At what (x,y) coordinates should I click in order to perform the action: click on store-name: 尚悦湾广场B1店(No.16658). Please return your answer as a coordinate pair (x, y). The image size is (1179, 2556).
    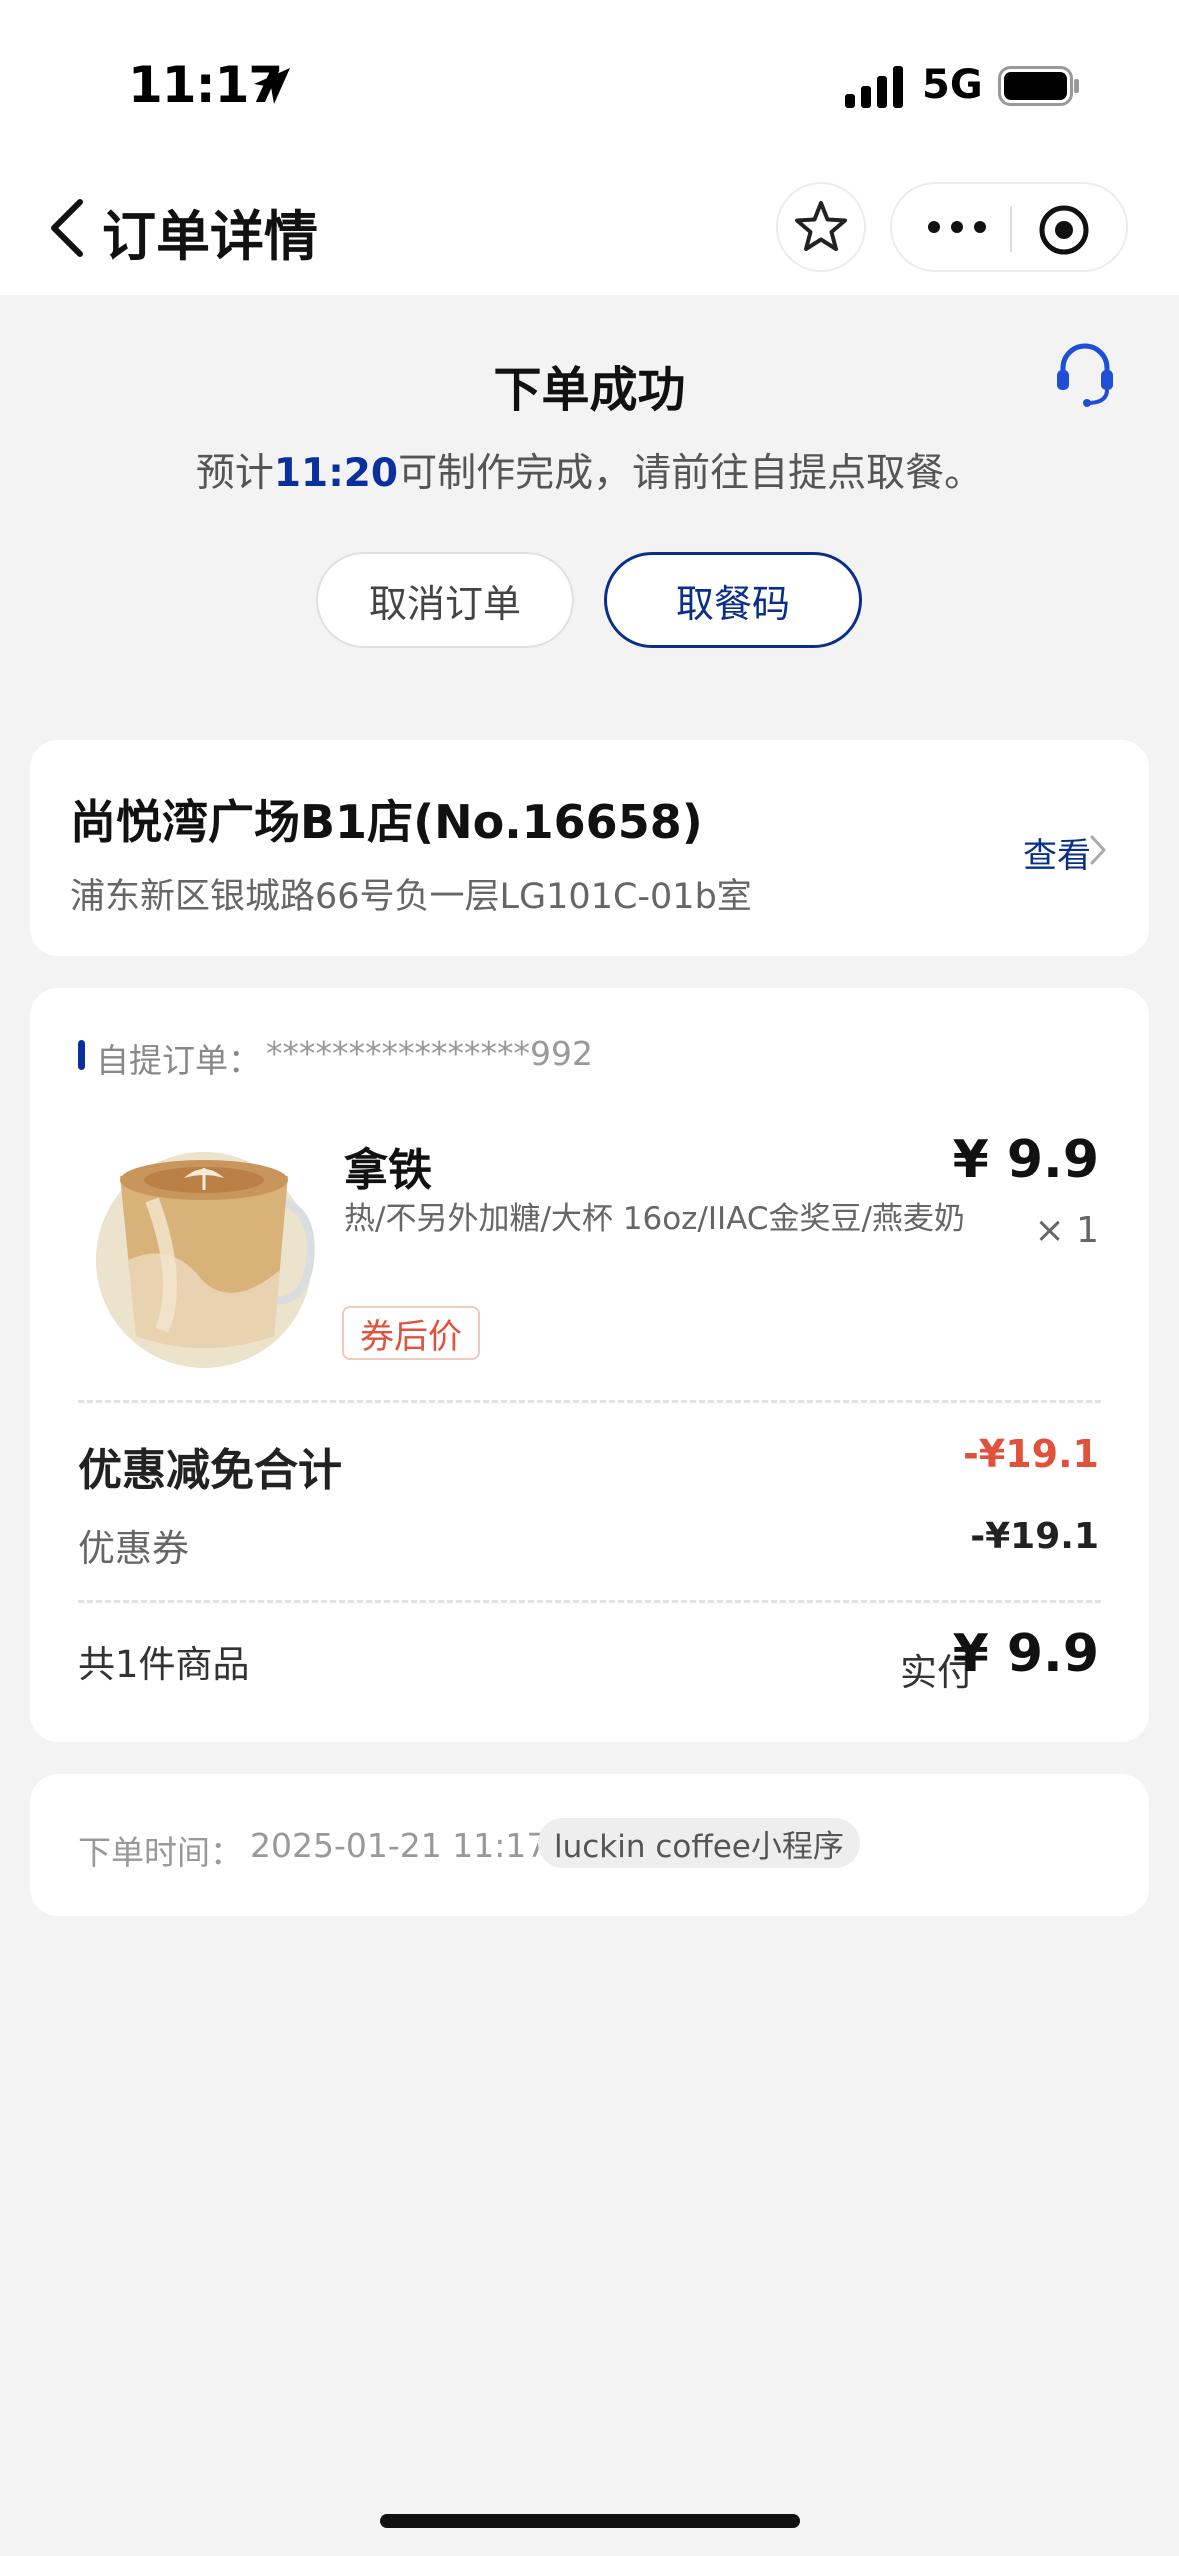
    Looking at the image, I should click on (386, 822).